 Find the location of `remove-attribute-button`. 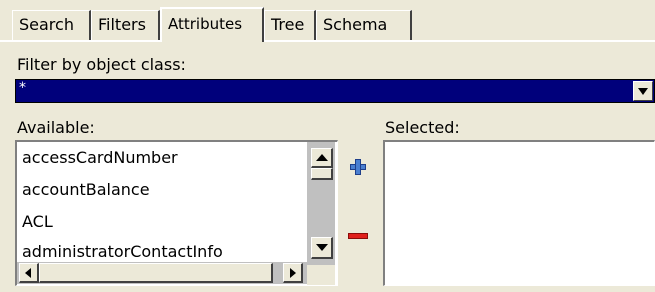

remove-attribute-button is located at coordinates (359, 236).